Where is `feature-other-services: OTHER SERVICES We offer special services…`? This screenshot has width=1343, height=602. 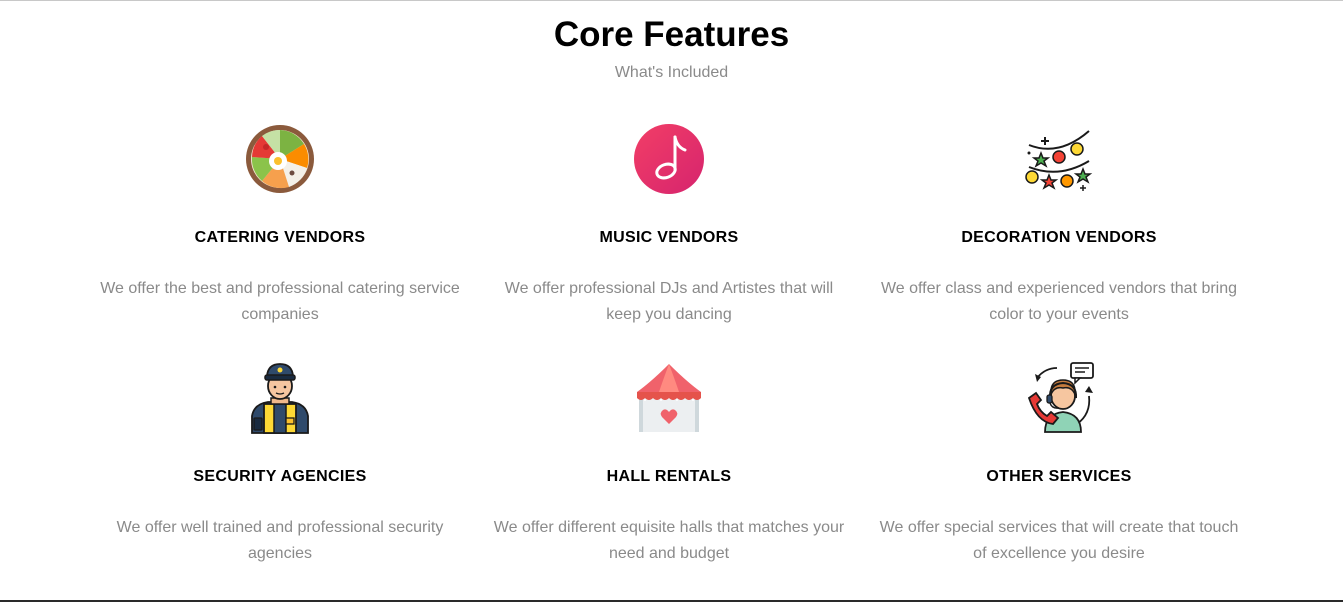
feature-other-services: OTHER SERVICES We offer special services… is located at coordinates (1059, 464).